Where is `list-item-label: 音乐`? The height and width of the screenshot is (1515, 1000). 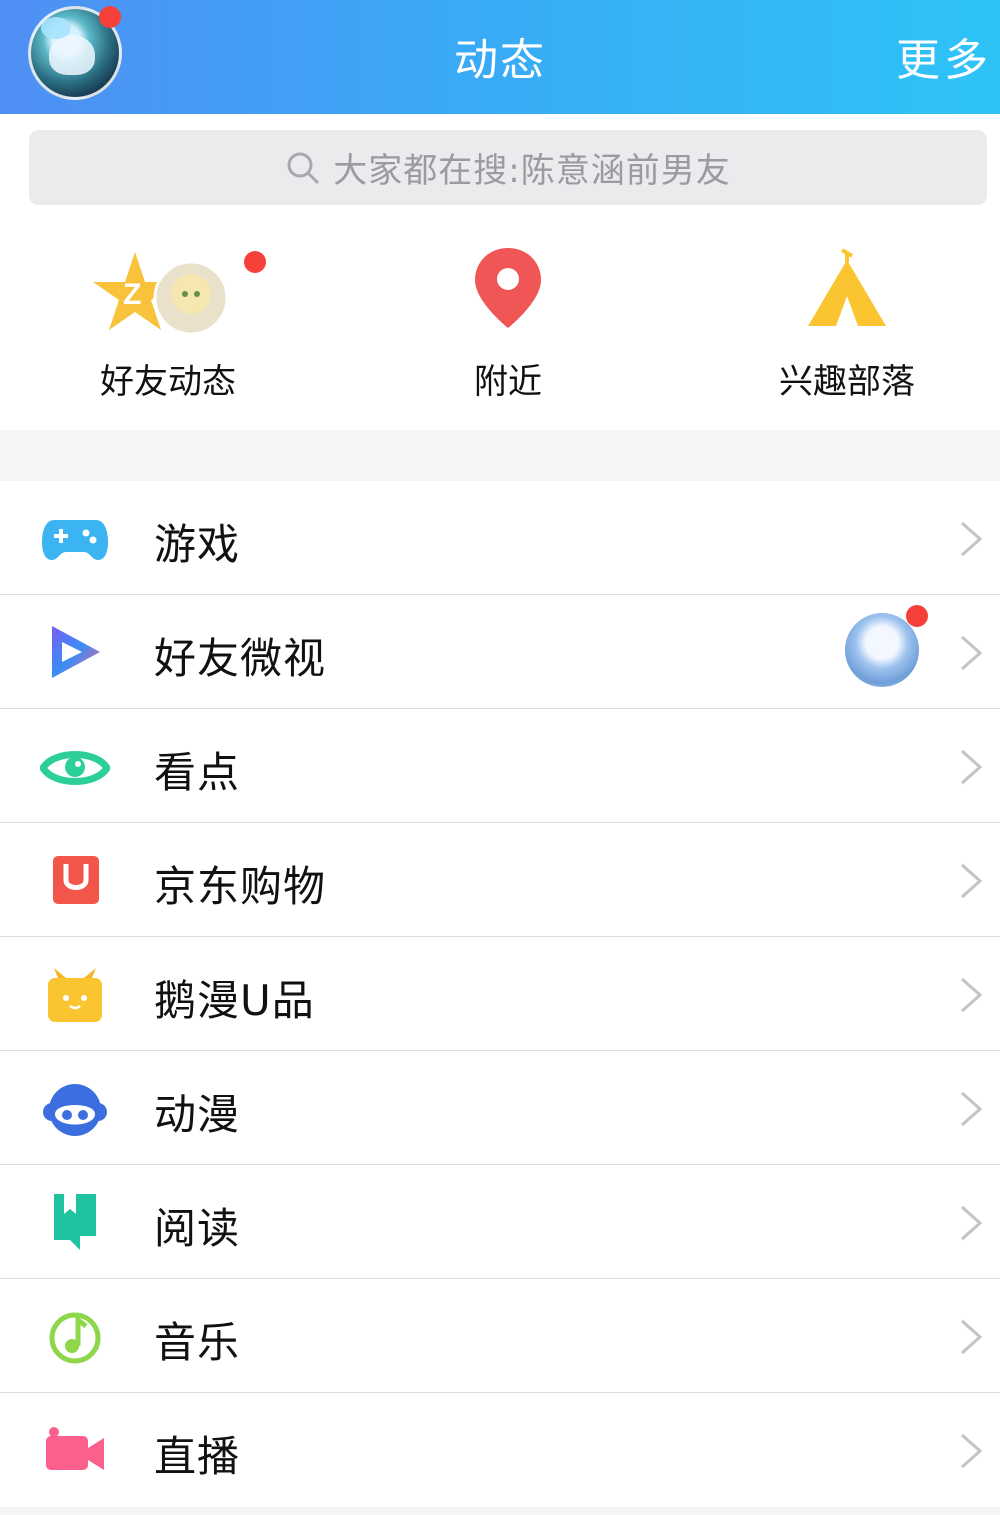 list-item-label: 音乐 is located at coordinates (197, 1342).